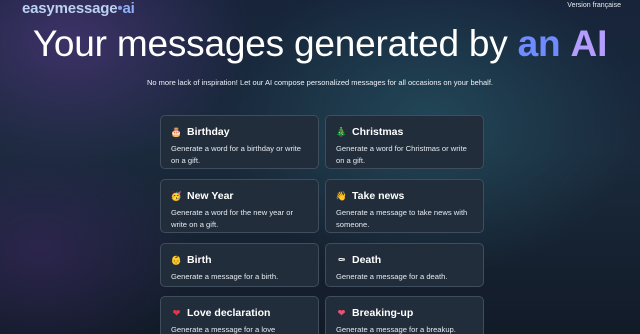  I want to click on occasion-title: Take news, so click(378, 196).